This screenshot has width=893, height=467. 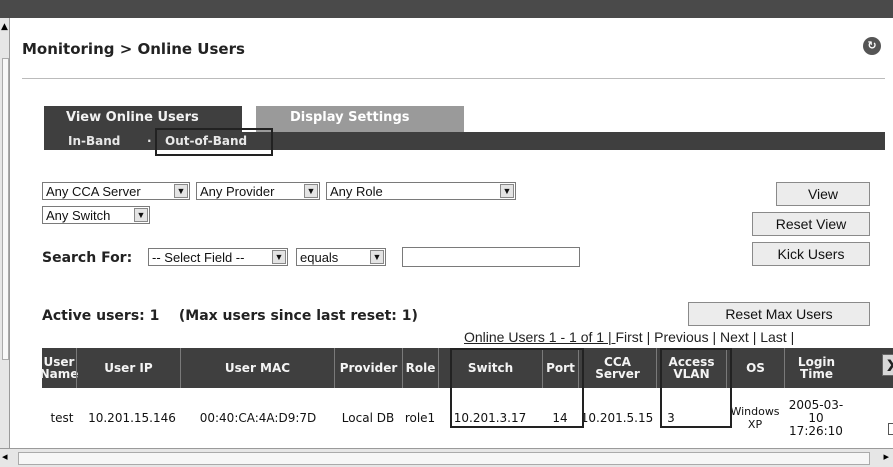 What do you see at coordinates (755, 418) in the screenshot?
I see `cell-os: Windows XP` at bounding box center [755, 418].